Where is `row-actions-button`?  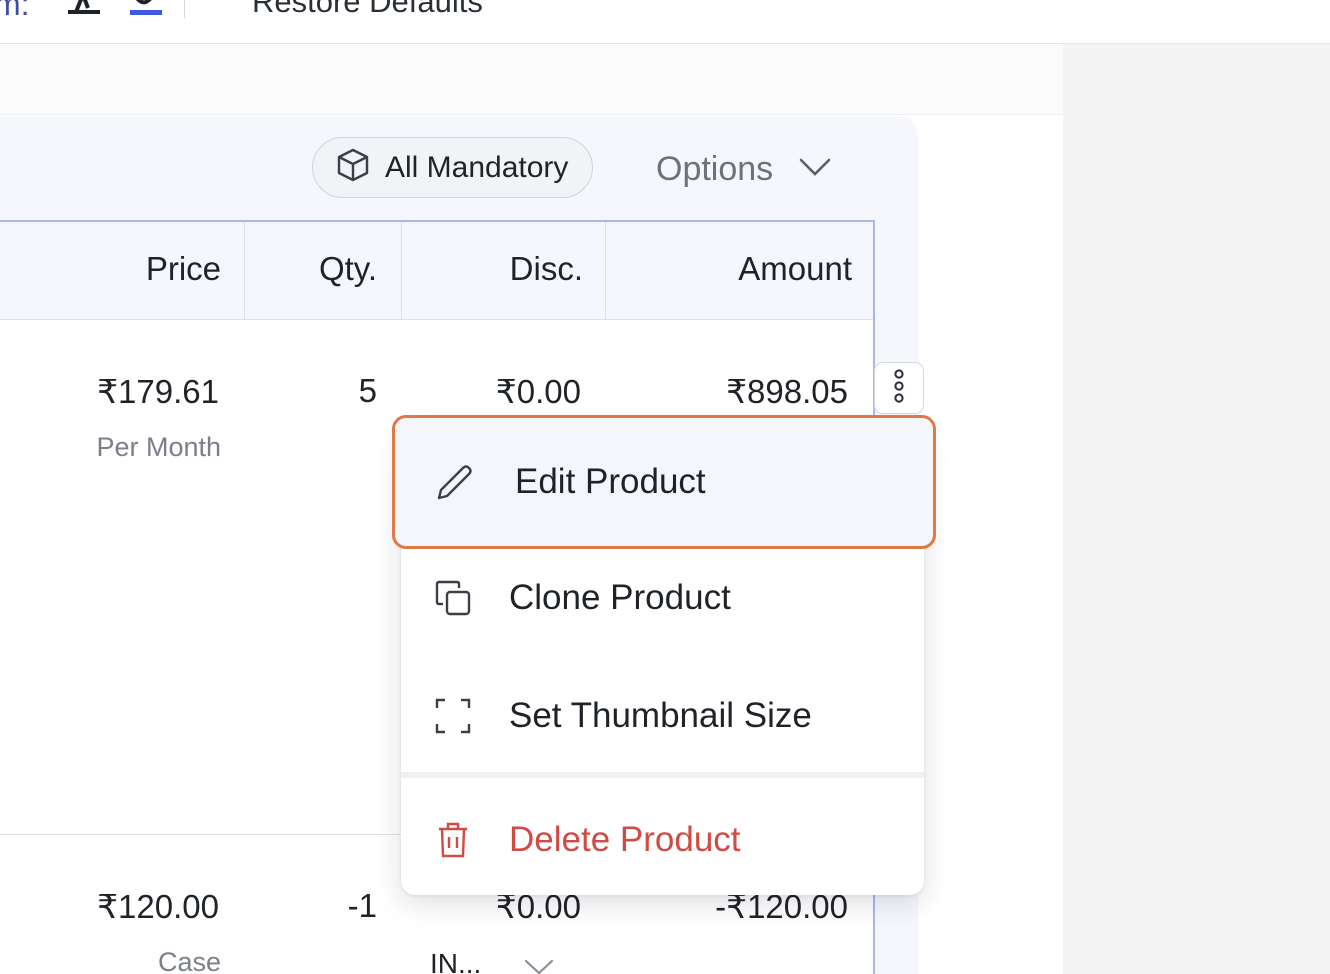
row-actions-button is located at coordinates (899, 388).